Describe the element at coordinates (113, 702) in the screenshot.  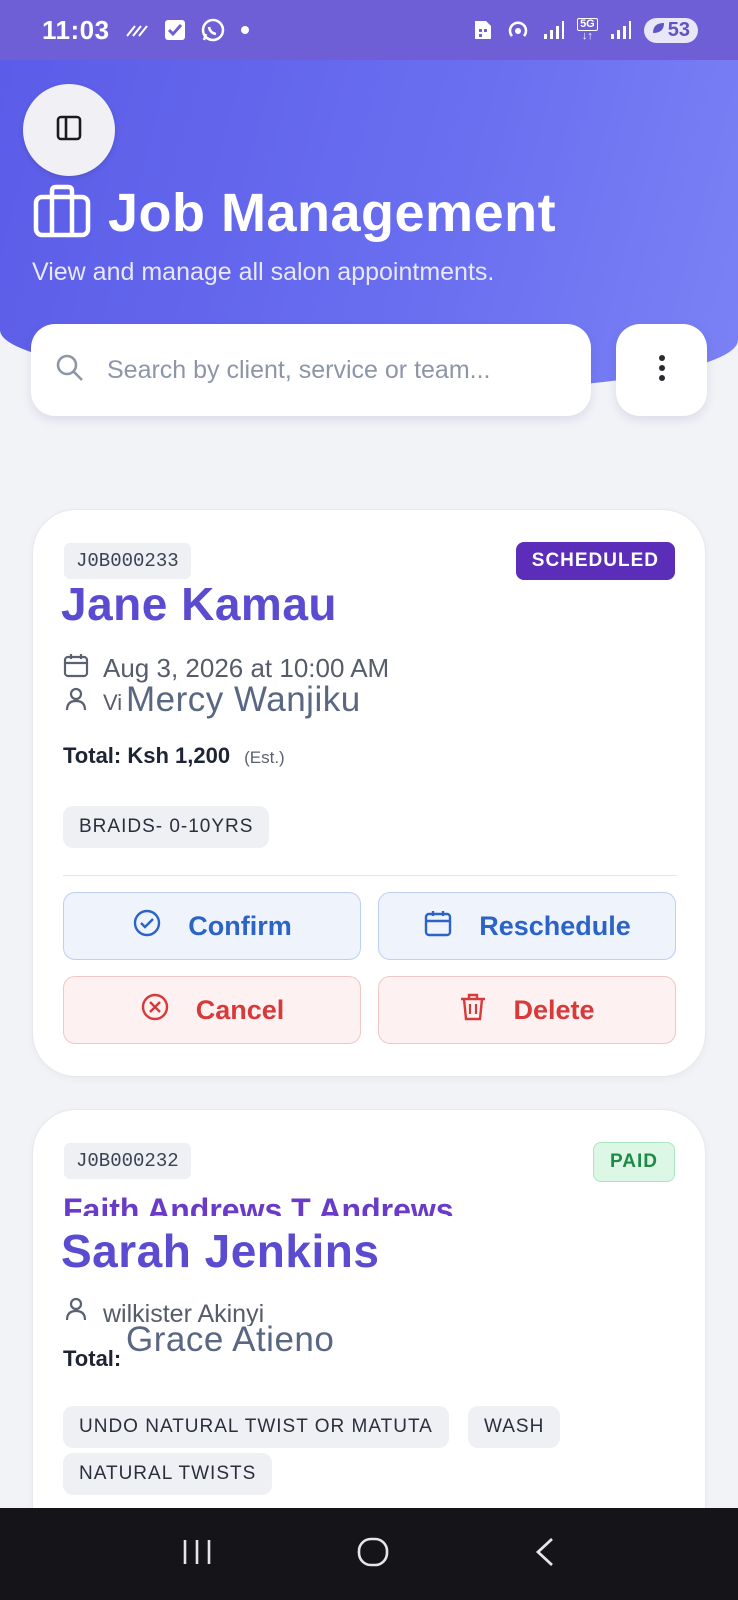
I see `staff-name-prefix: Vi` at that location.